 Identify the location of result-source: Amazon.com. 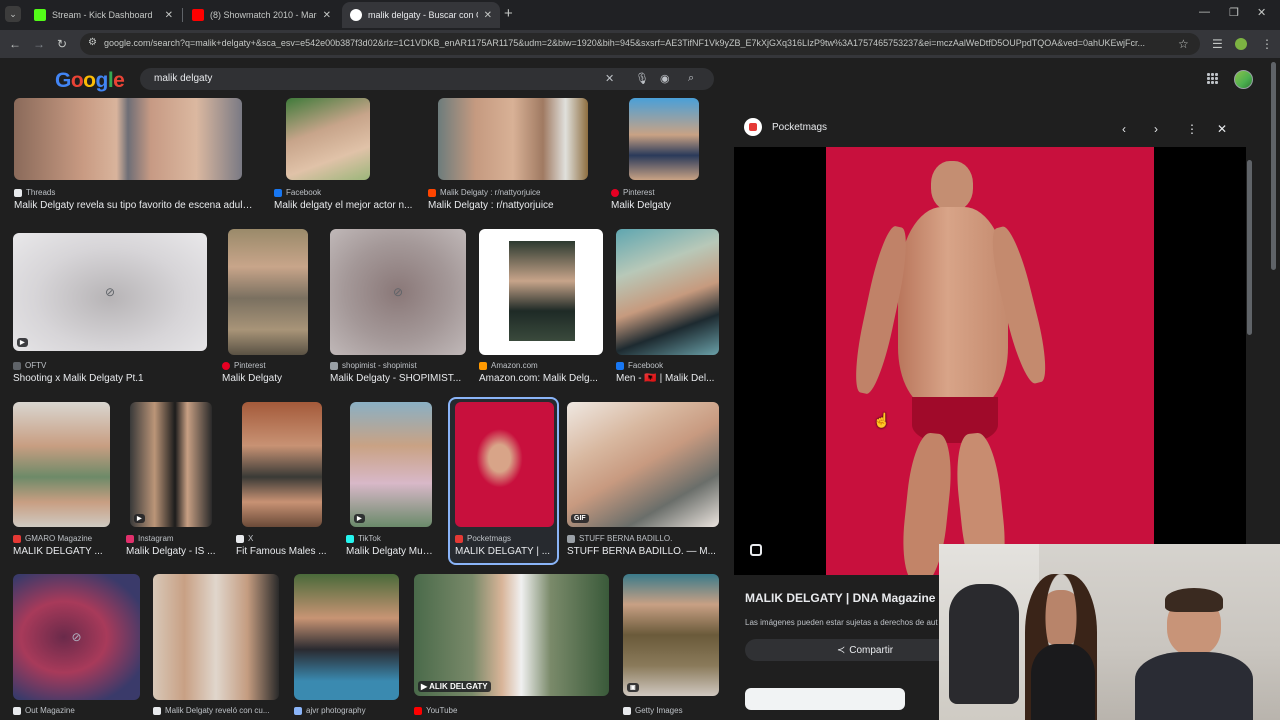
(508, 365).